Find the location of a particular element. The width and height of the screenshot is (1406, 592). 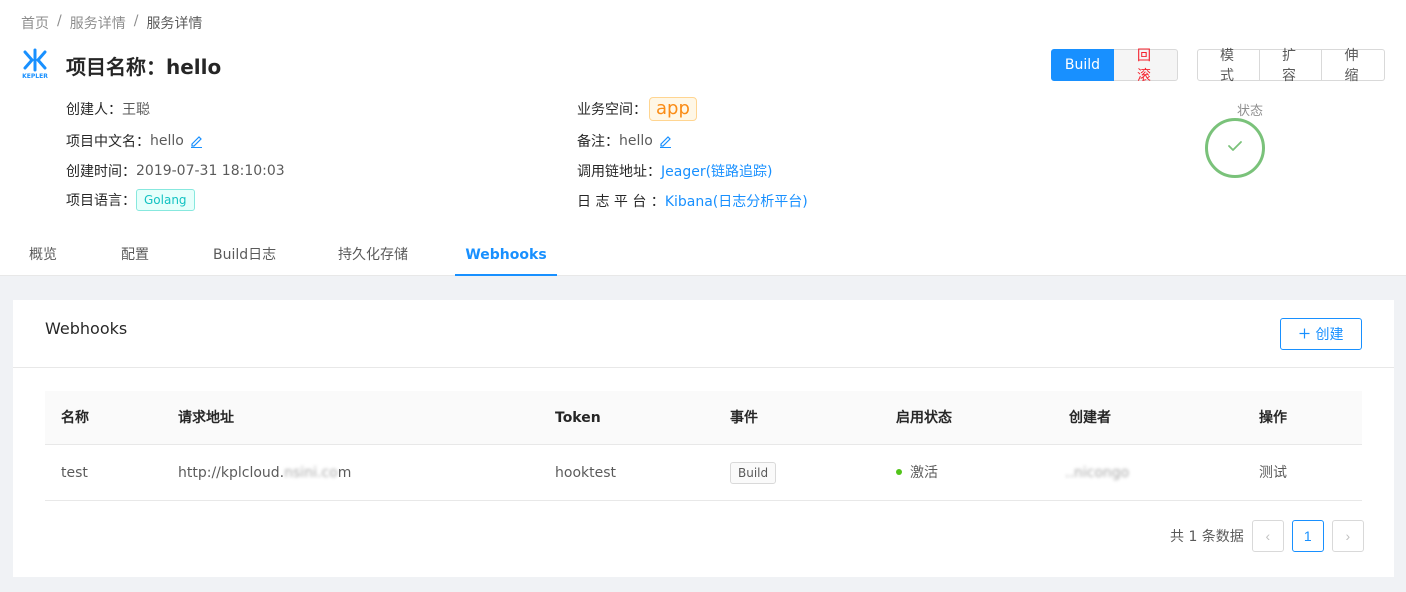

webhook-token: hooktest is located at coordinates (585, 473).